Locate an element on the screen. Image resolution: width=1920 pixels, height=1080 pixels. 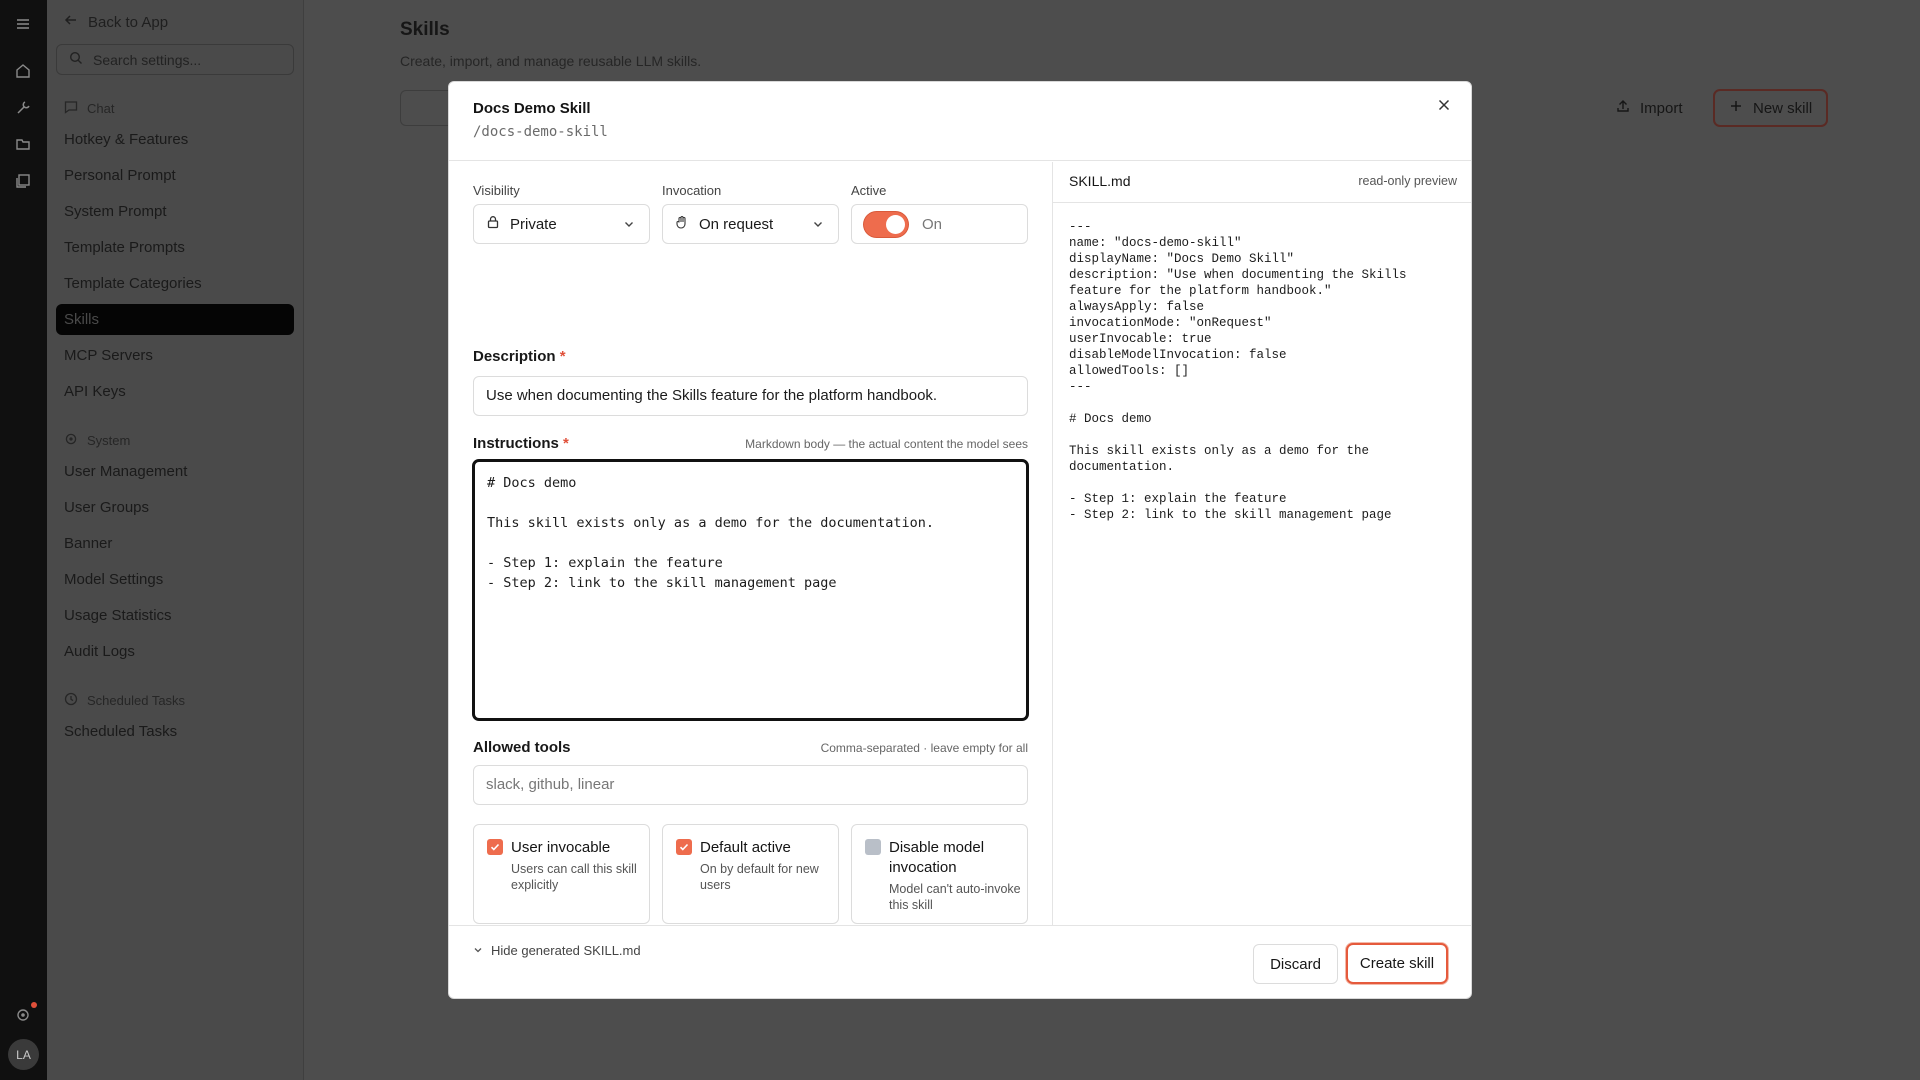
page-title: Skills is located at coordinates (425, 29).